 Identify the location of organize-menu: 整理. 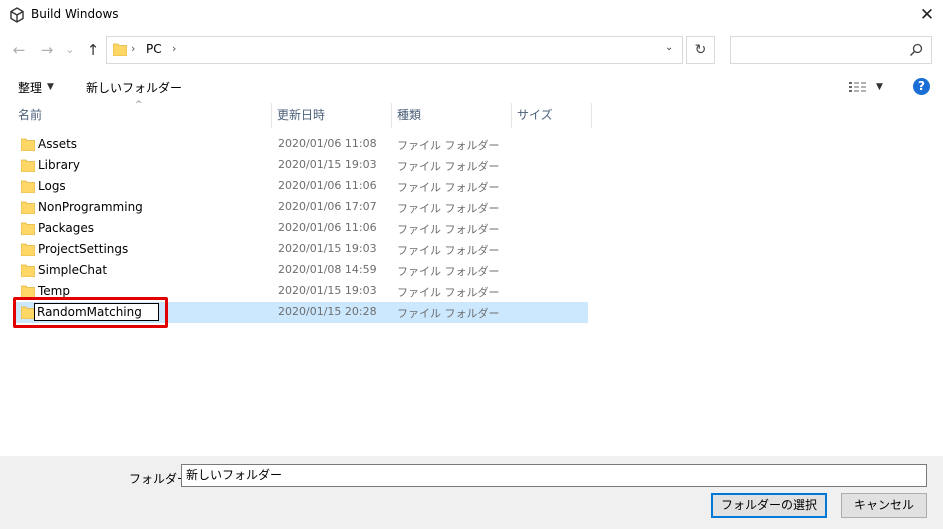
(30, 87).